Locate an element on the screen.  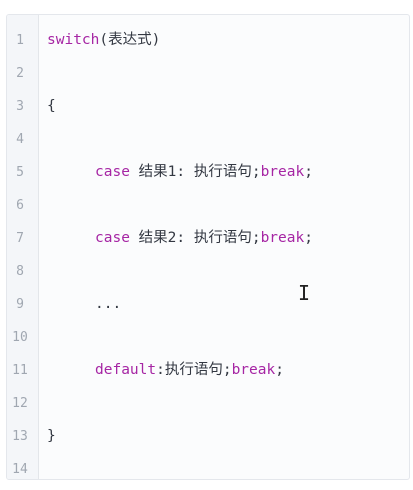
line-number: 2 is located at coordinates (20, 73).